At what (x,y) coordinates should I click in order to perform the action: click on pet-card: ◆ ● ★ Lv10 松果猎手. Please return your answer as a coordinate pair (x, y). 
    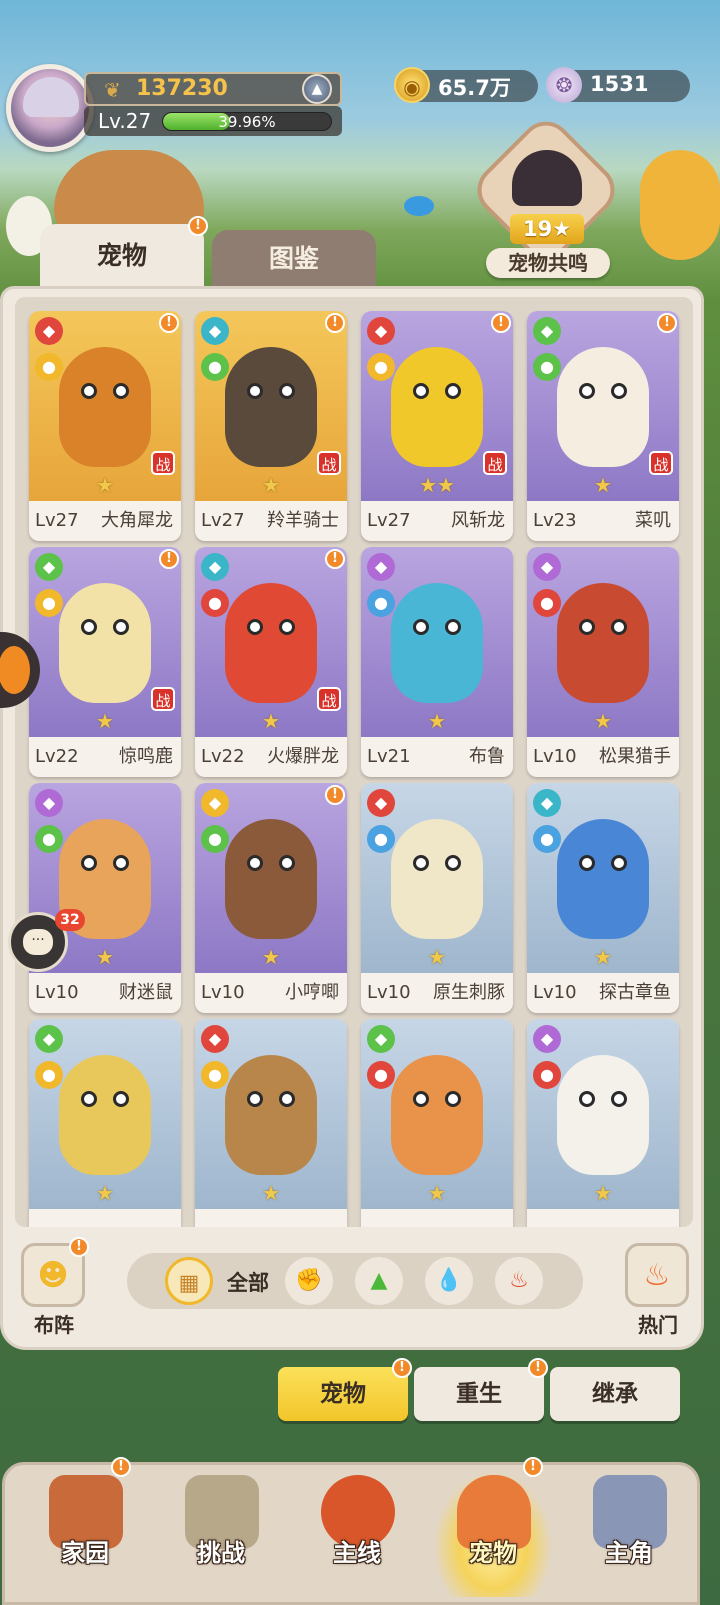
    Looking at the image, I should click on (603, 662).